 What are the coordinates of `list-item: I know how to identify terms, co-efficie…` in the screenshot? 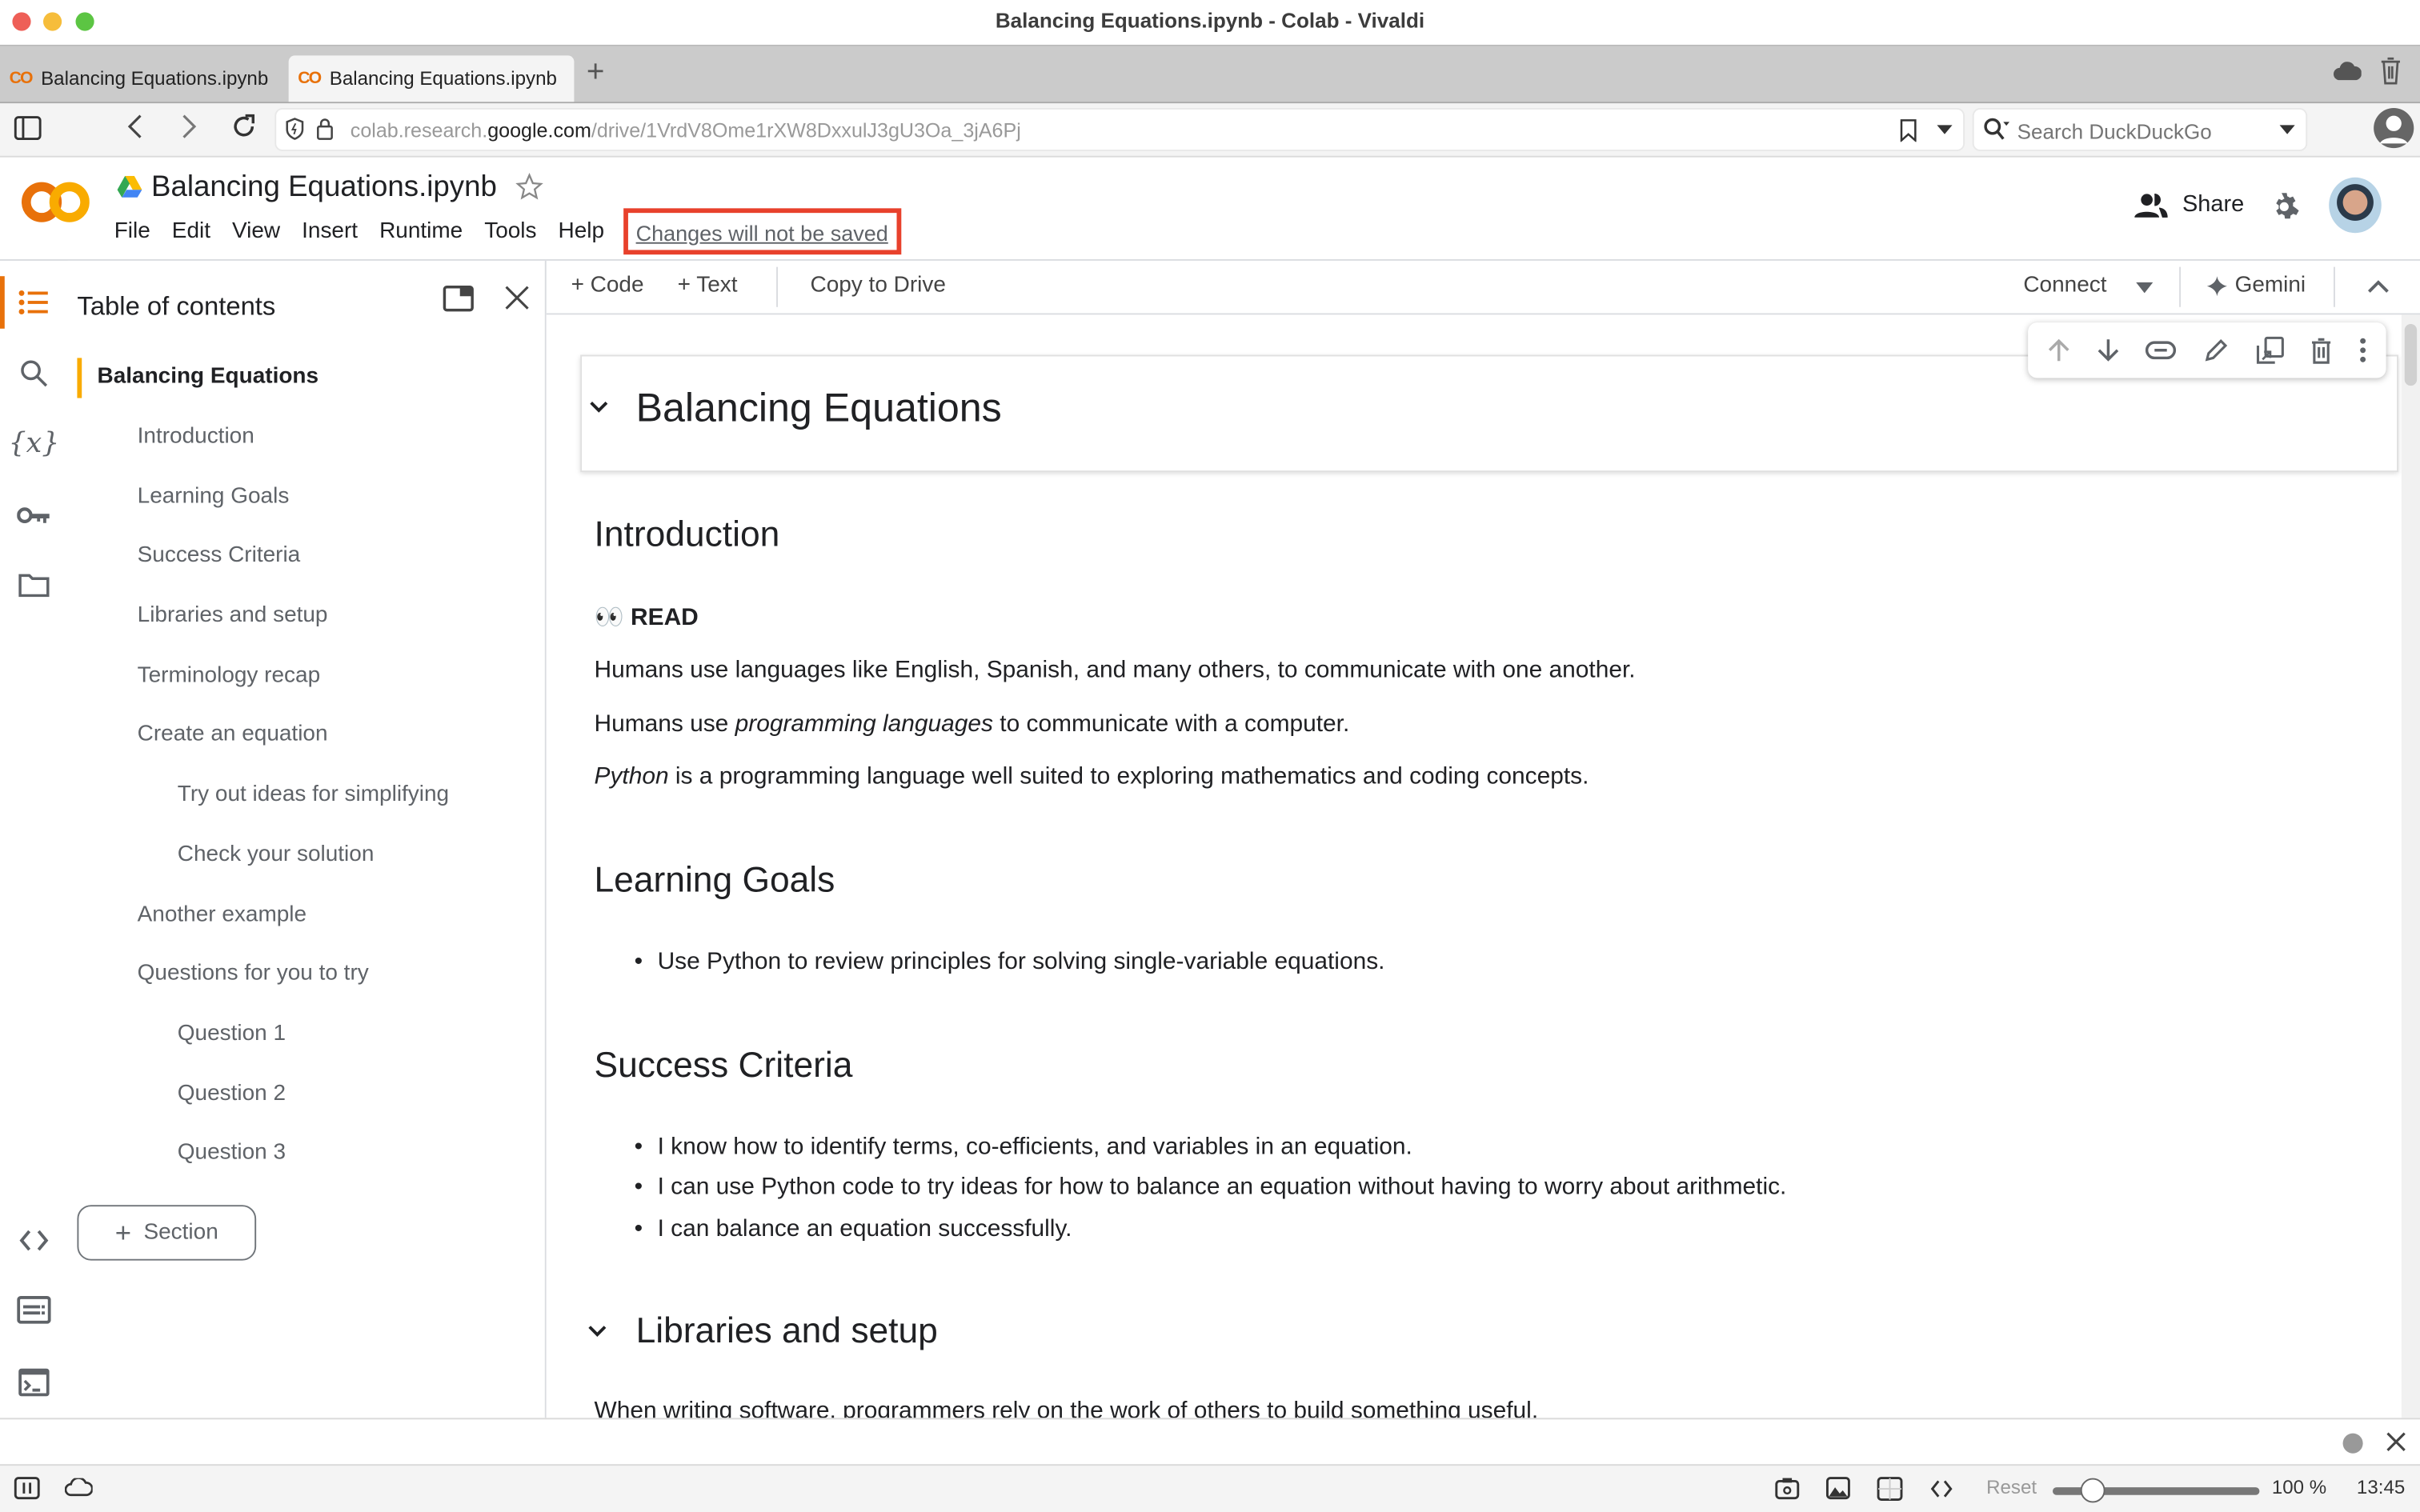 It's located at (1023, 1148).